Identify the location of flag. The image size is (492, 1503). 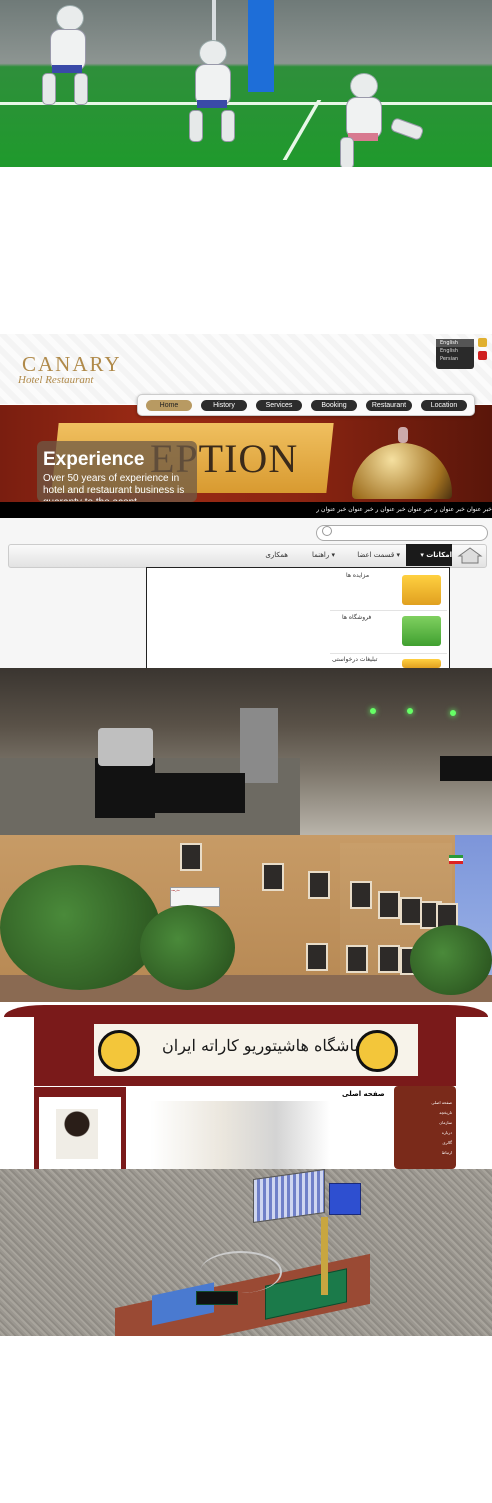
(456, 859).